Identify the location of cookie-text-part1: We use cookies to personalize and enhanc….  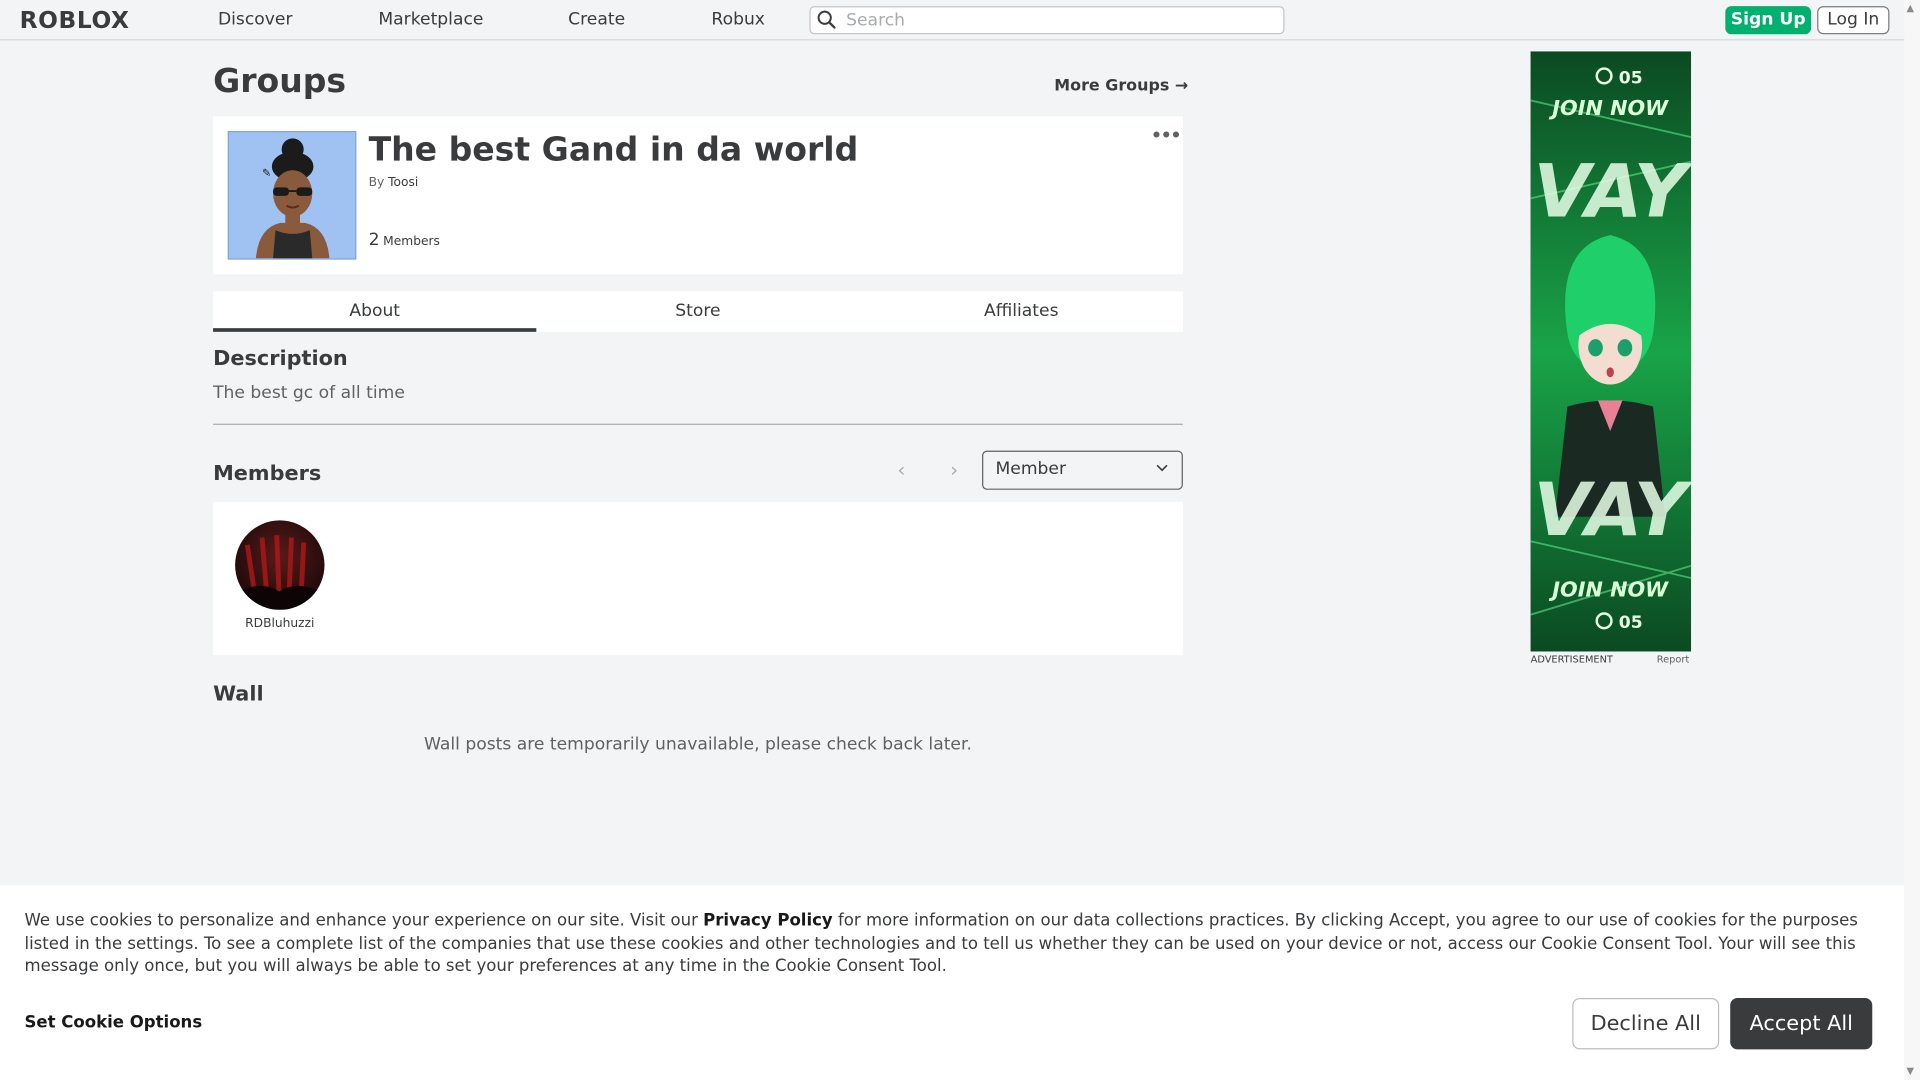
(364, 921).